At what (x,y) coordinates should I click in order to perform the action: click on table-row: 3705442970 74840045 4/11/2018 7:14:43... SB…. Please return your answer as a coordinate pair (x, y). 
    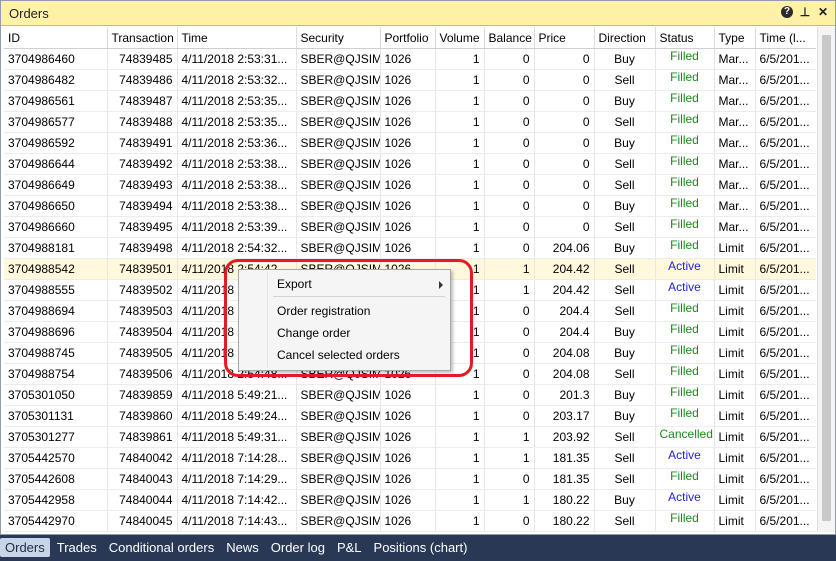
    Looking at the image, I should click on (410, 521).